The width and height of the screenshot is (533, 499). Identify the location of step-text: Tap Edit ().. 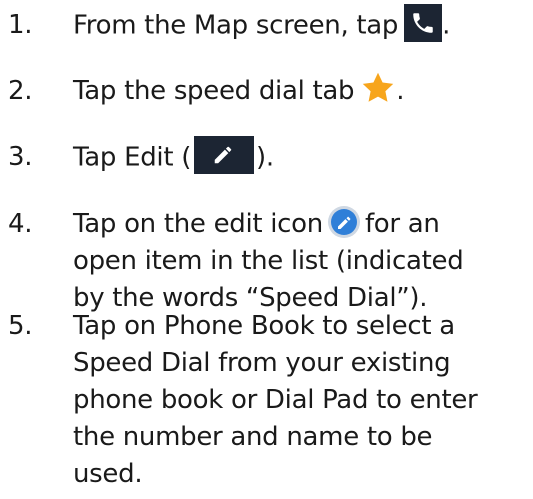
(300, 156).